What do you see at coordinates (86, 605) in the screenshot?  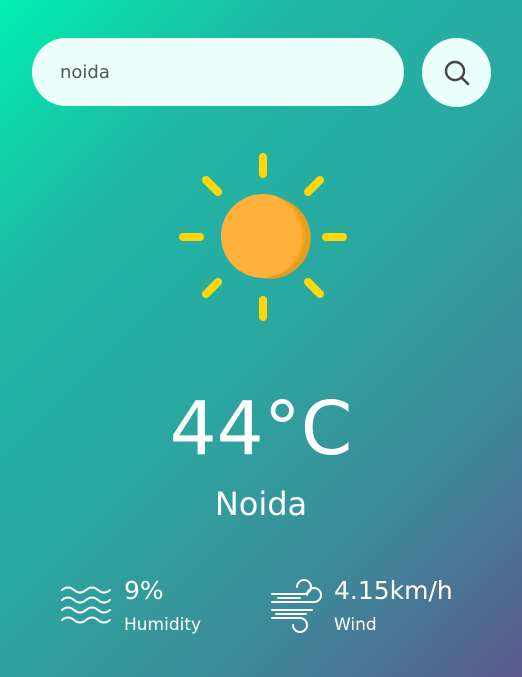 I see `waves-icon` at bounding box center [86, 605].